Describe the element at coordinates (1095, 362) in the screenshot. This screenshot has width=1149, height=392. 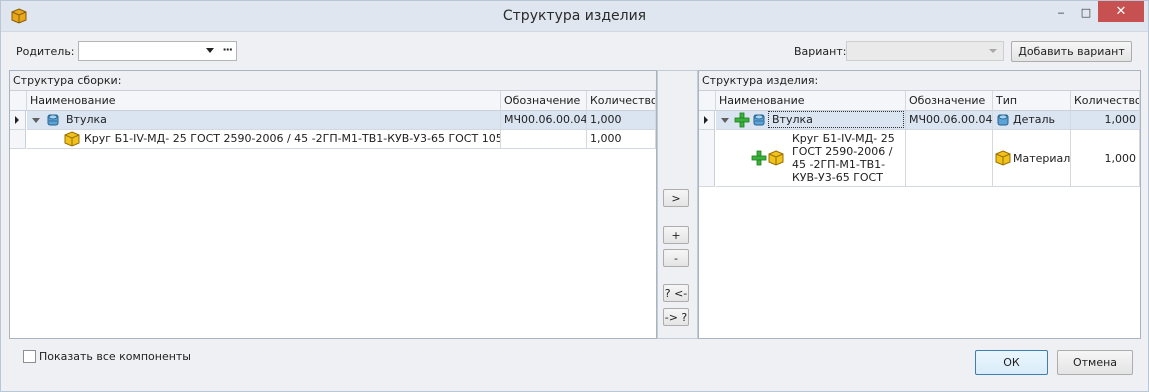
I see `cancel-button: Отмена` at that location.